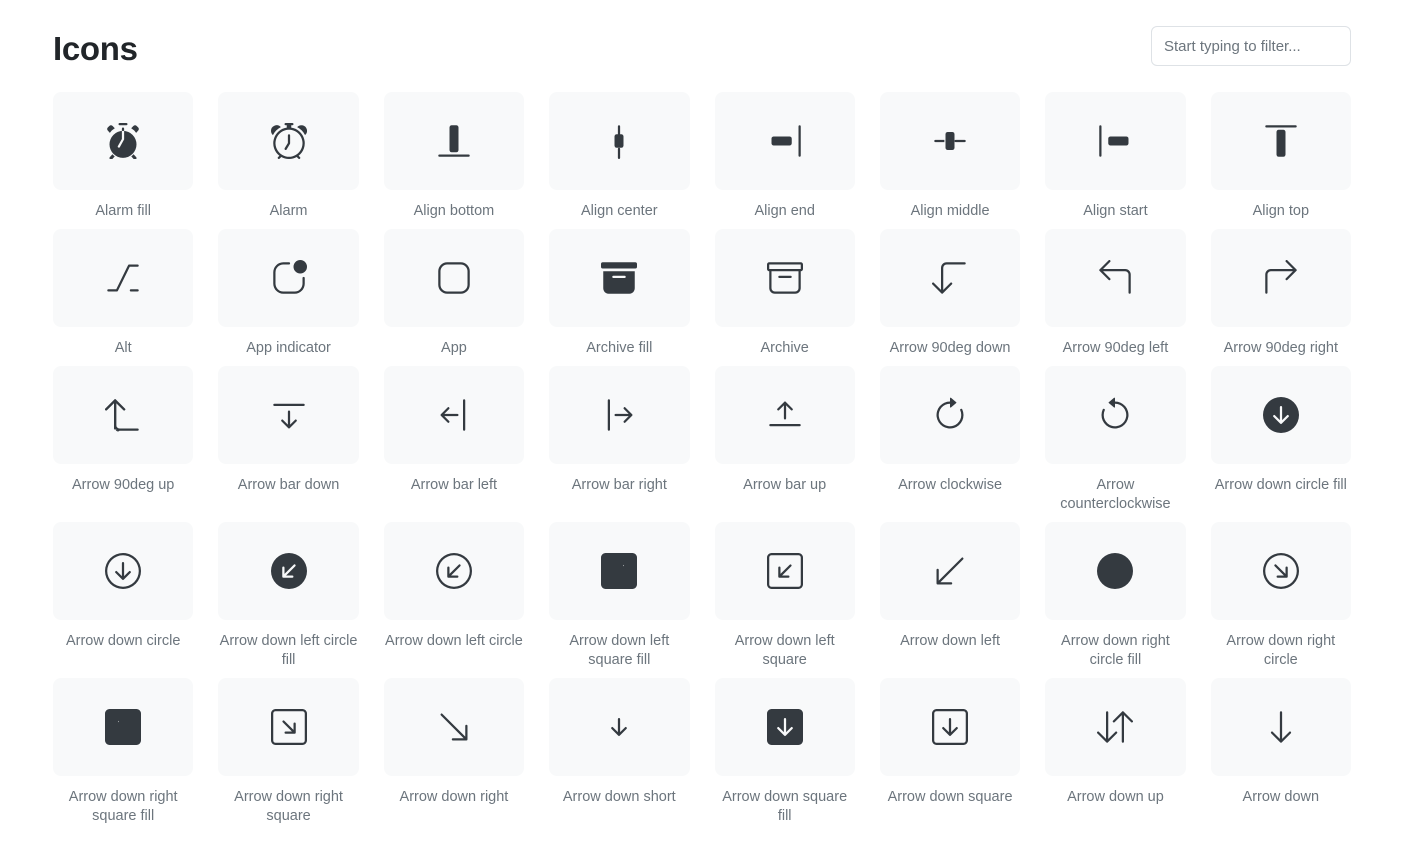 The image size is (1404, 865). I want to click on arrow-bar-up-icon, so click(784, 415).